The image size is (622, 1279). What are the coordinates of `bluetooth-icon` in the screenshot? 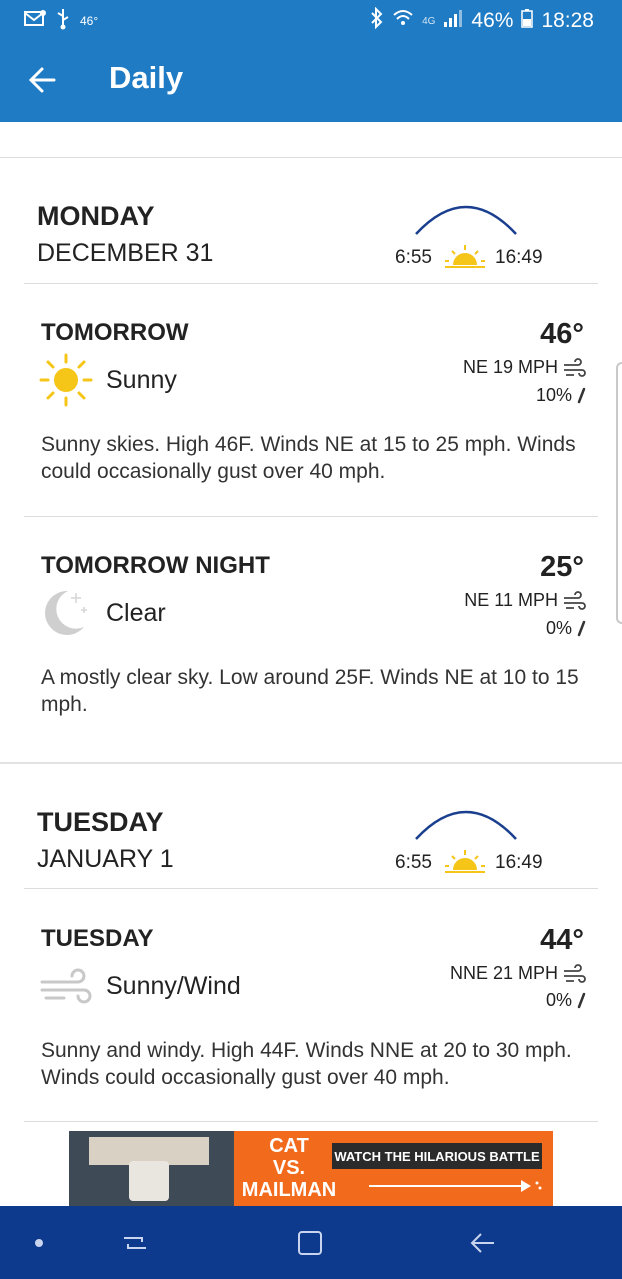 It's located at (377, 20).